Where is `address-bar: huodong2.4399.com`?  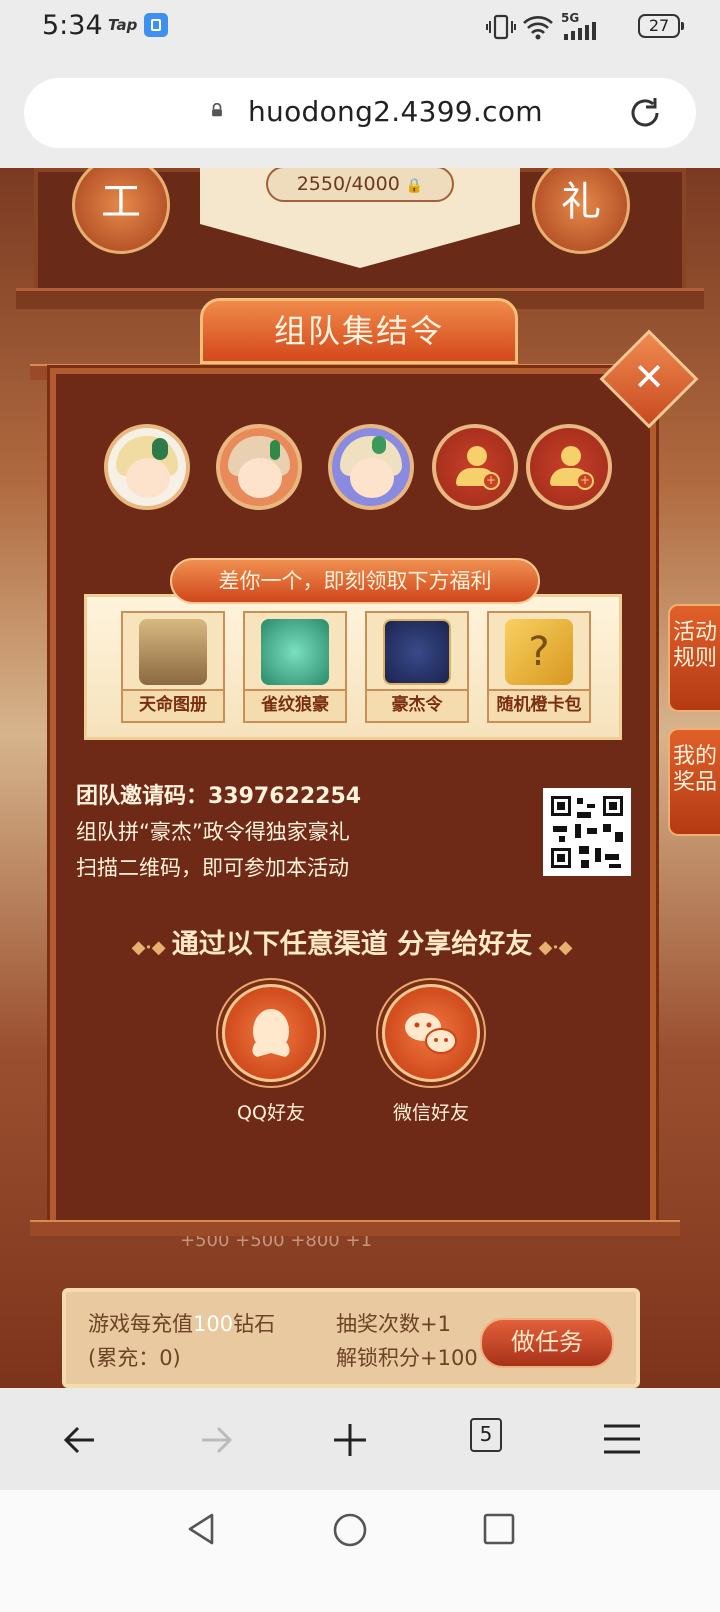
address-bar: huodong2.4399.com is located at coordinates (360, 113).